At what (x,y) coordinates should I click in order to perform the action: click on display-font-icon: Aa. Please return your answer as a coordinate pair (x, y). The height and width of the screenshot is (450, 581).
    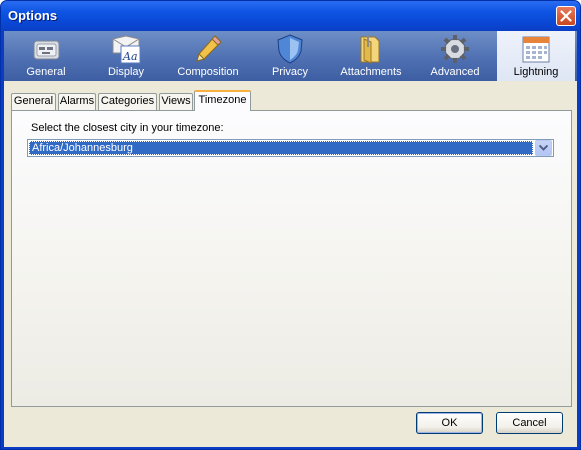
    Looking at the image, I should click on (126, 49).